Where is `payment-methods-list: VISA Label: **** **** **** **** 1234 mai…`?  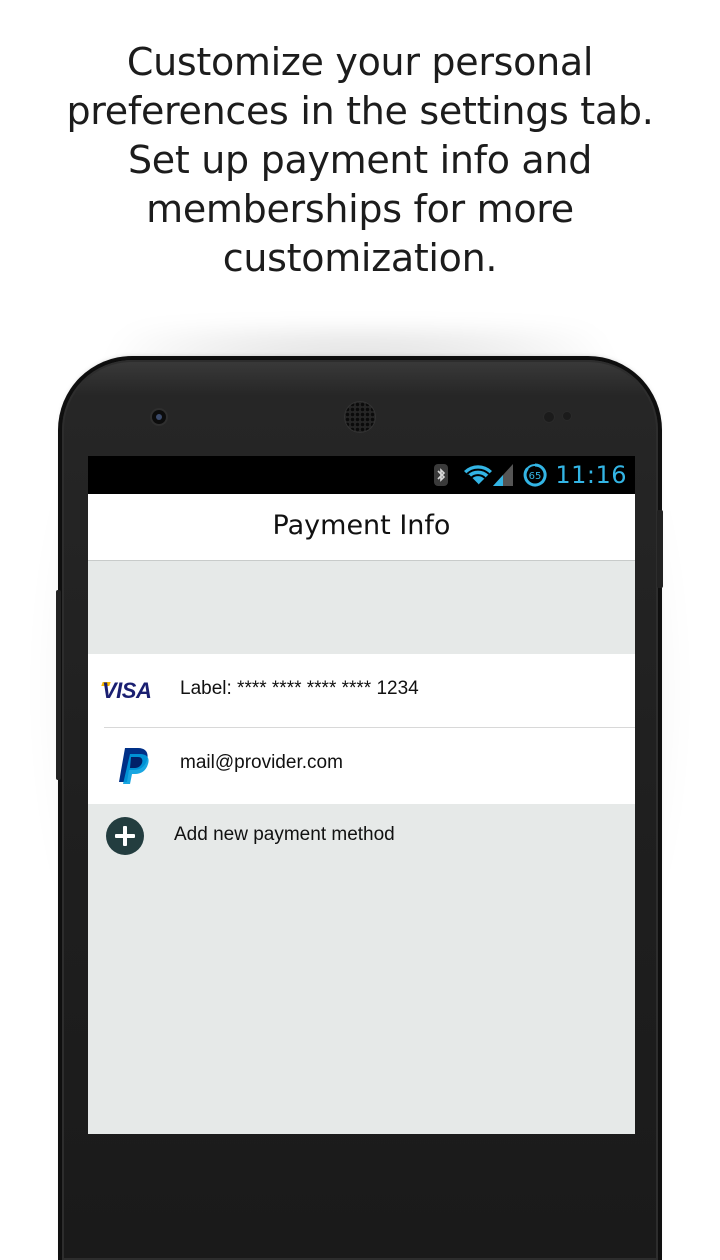
payment-methods-list: VISA Label: **** **** **** **** 1234 mai… is located at coordinates (361, 729).